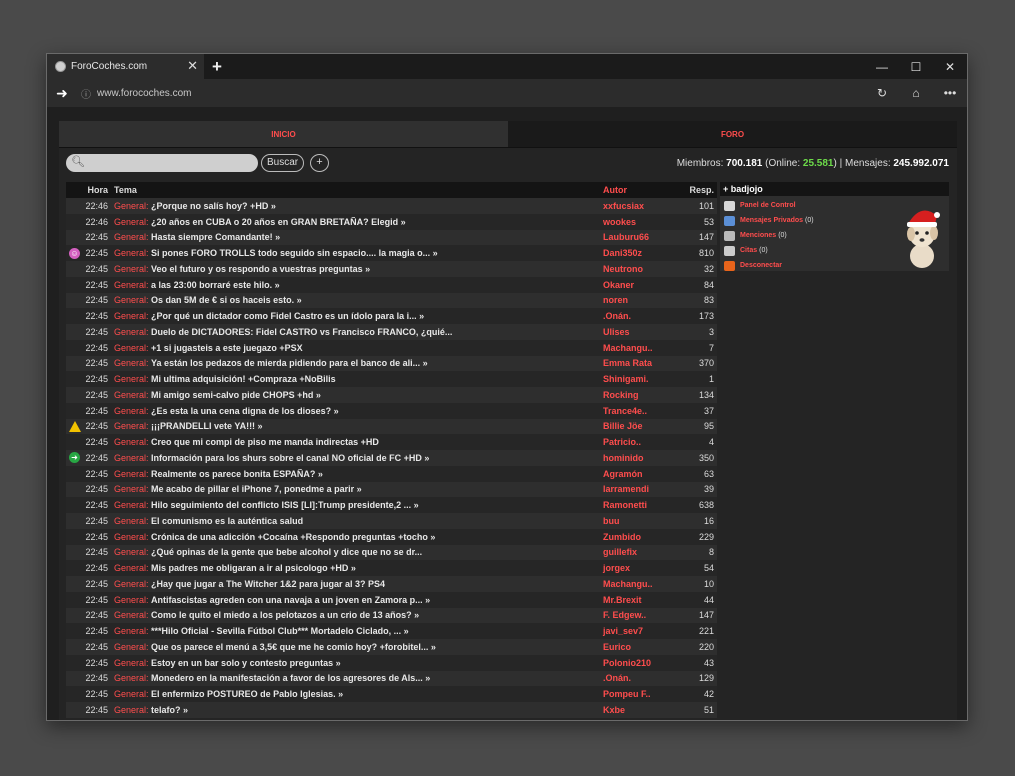 The width and height of the screenshot is (1015, 776). Describe the element at coordinates (950, 66) in the screenshot. I see `close-window-icon: ✕` at that location.